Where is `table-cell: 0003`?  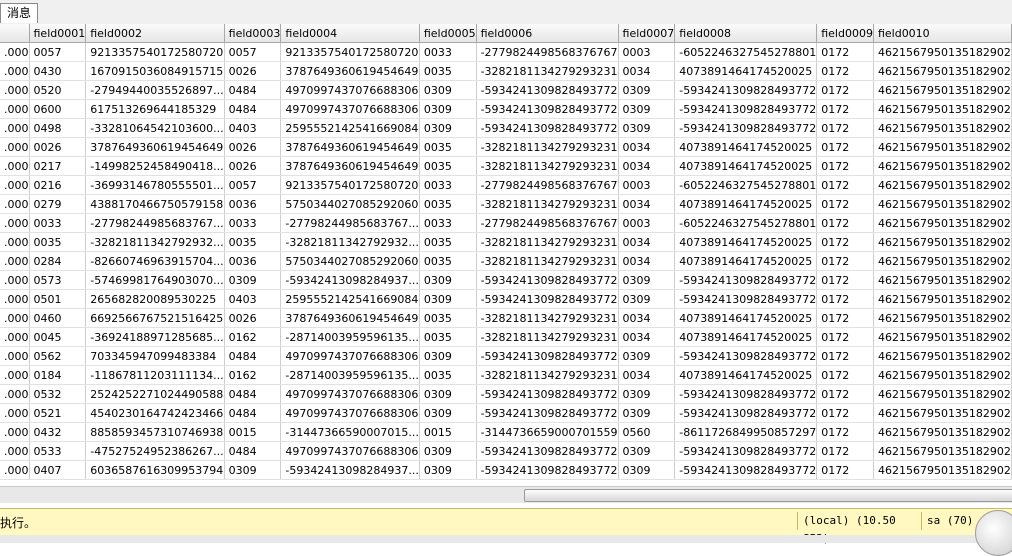
table-cell: 0003 is located at coordinates (647, 185).